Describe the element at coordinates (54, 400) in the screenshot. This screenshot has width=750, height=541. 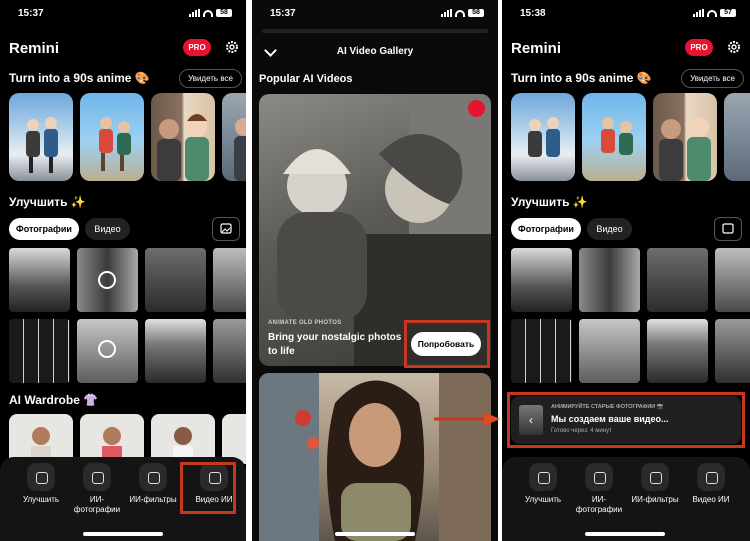
I see `wardrobe-section-title: AI Wardrobe 👚` at that location.